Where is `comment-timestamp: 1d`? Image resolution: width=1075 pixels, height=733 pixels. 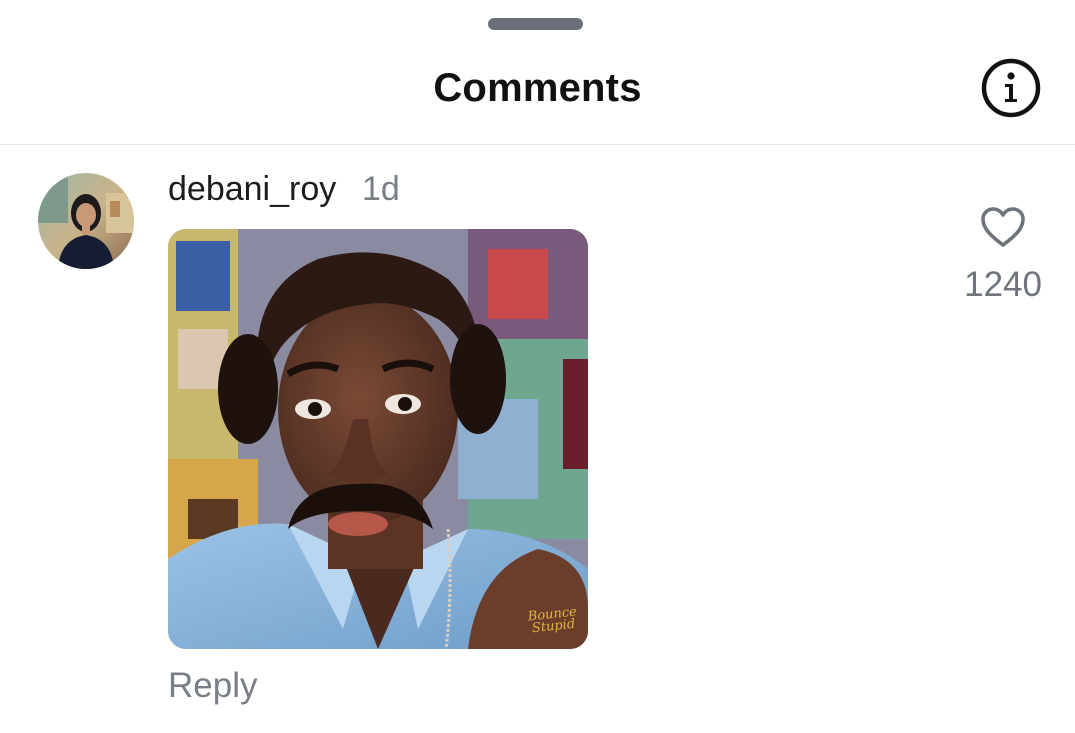
comment-timestamp: 1d is located at coordinates (381, 189).